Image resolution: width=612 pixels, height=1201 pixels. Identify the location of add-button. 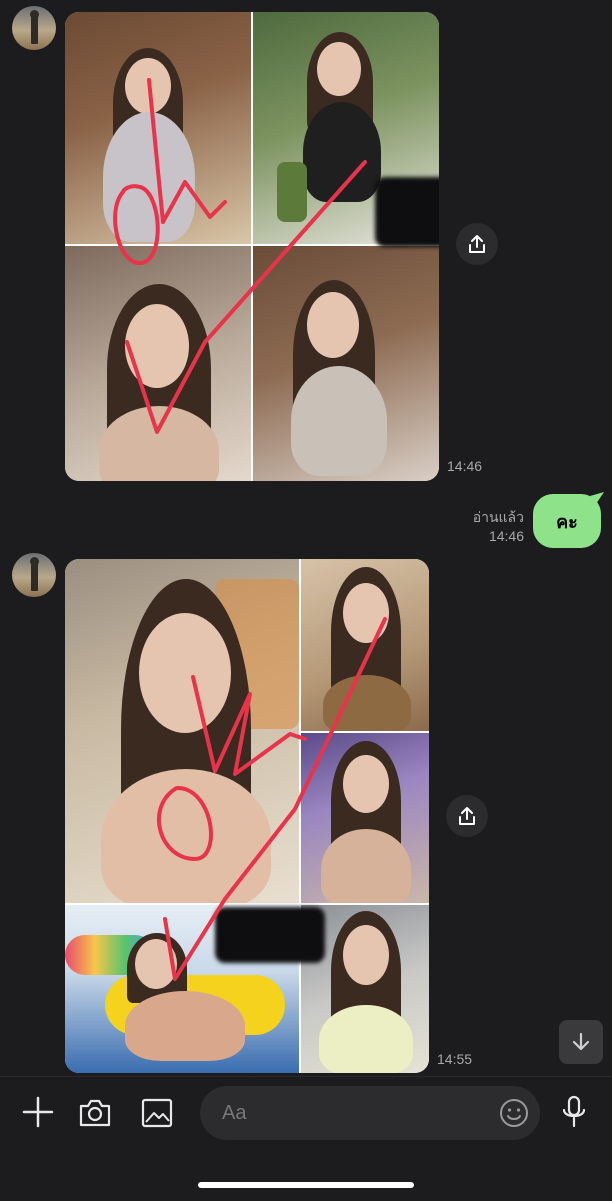
(38, 1112).